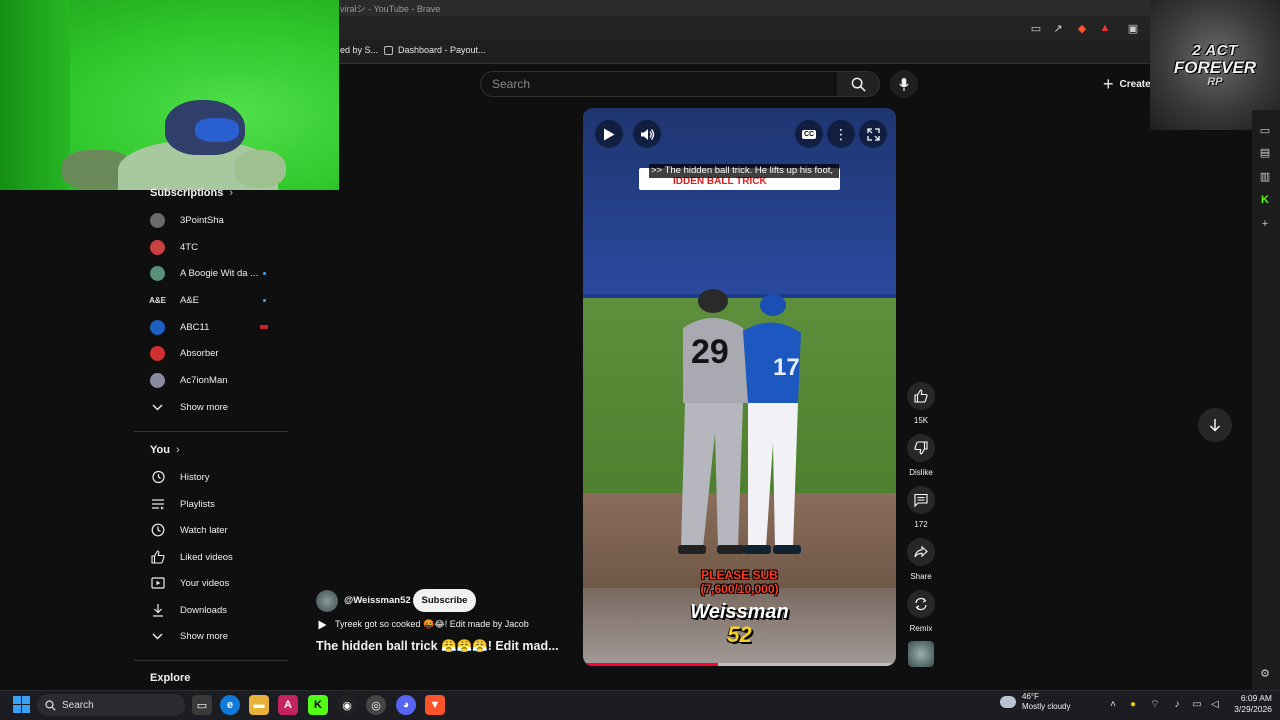 This screenshot has height=720, width=1280. What do you see at coordinates (841, 134) in the screenshot?
I see `more-options-button: ⋮` at bounding box center [841, 134].